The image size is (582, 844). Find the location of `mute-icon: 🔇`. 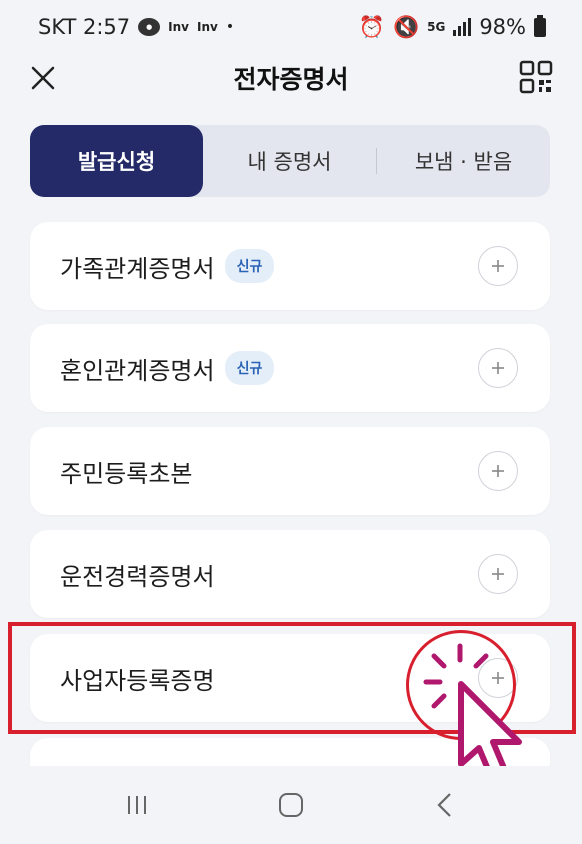

mute-icon: 🔇 is located at coordinates (406, 26).